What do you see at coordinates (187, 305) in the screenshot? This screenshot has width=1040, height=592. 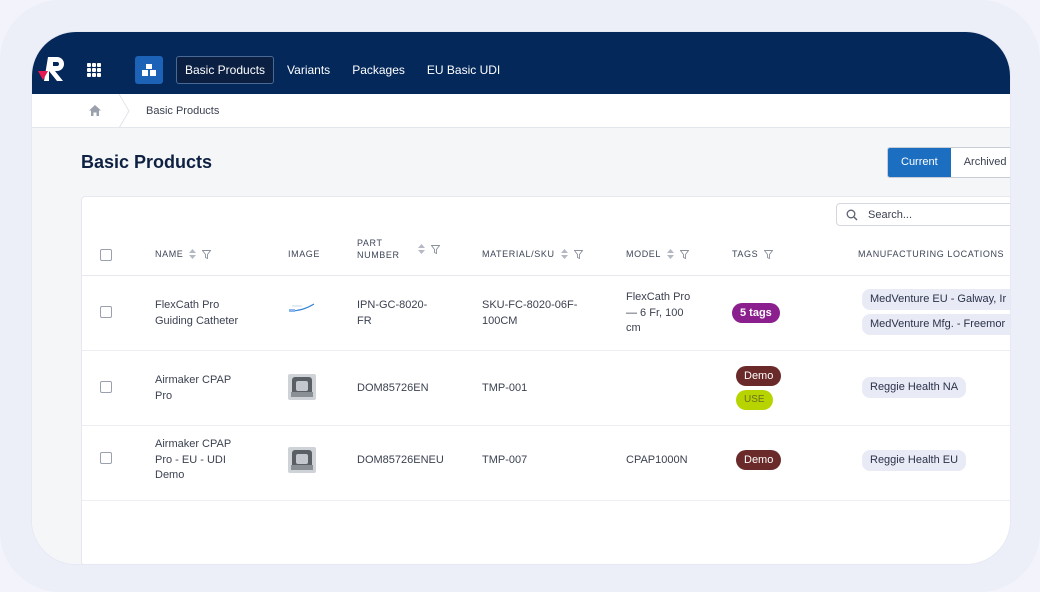 I see `row-name-line: FlexCath Pro` at bounding box center [187, 305].